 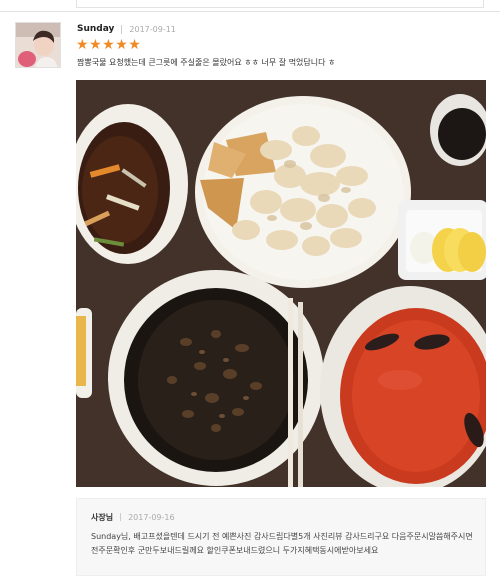 I want to click on star-rating: ★ ★ ★ ★ ★, so click(x=108, y=45).